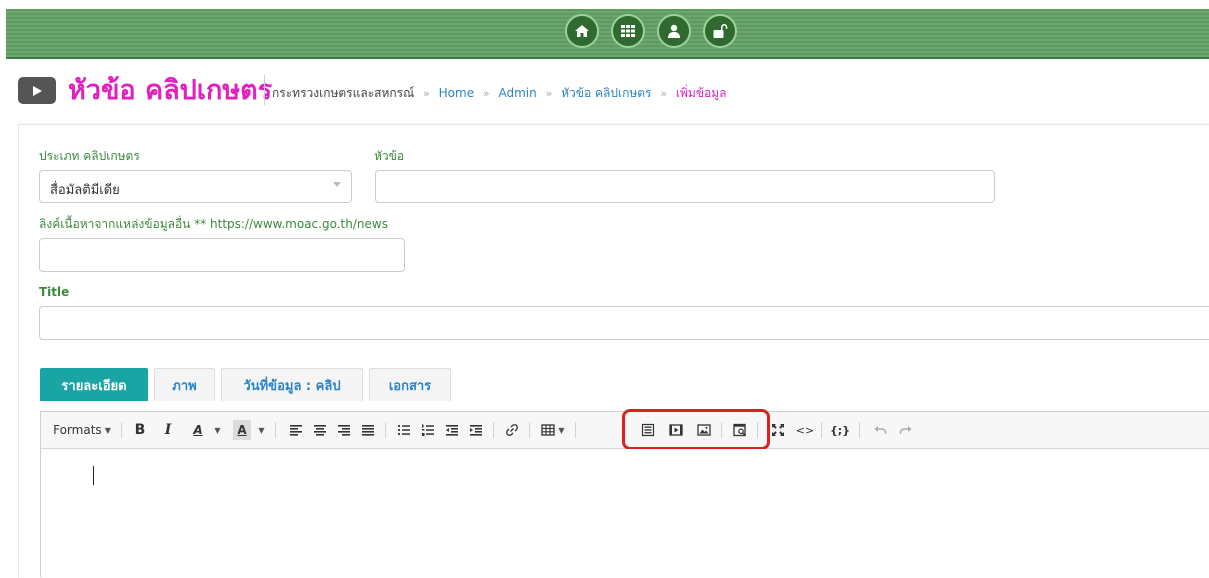  I want to click on grid-menu-button, so click(628, 31).